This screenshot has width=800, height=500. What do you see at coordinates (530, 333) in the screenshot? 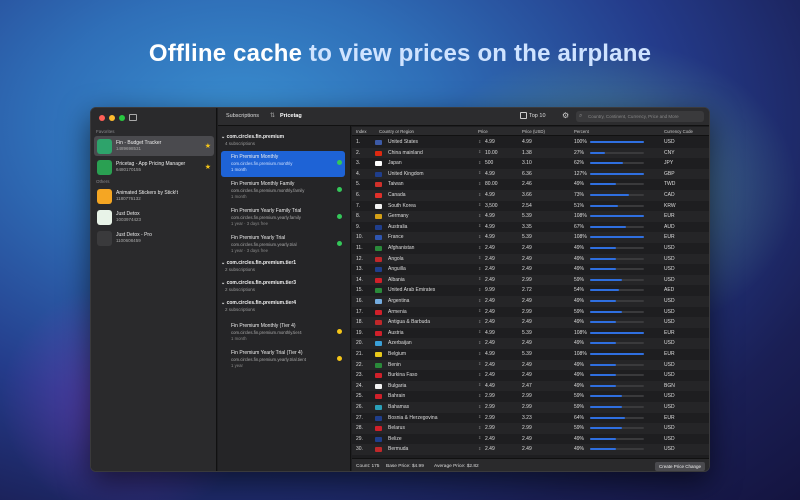
I see `table-row: 19. Austria ⇕ 4.99 5.39 108% EUR` at bounding box center [530, 333].